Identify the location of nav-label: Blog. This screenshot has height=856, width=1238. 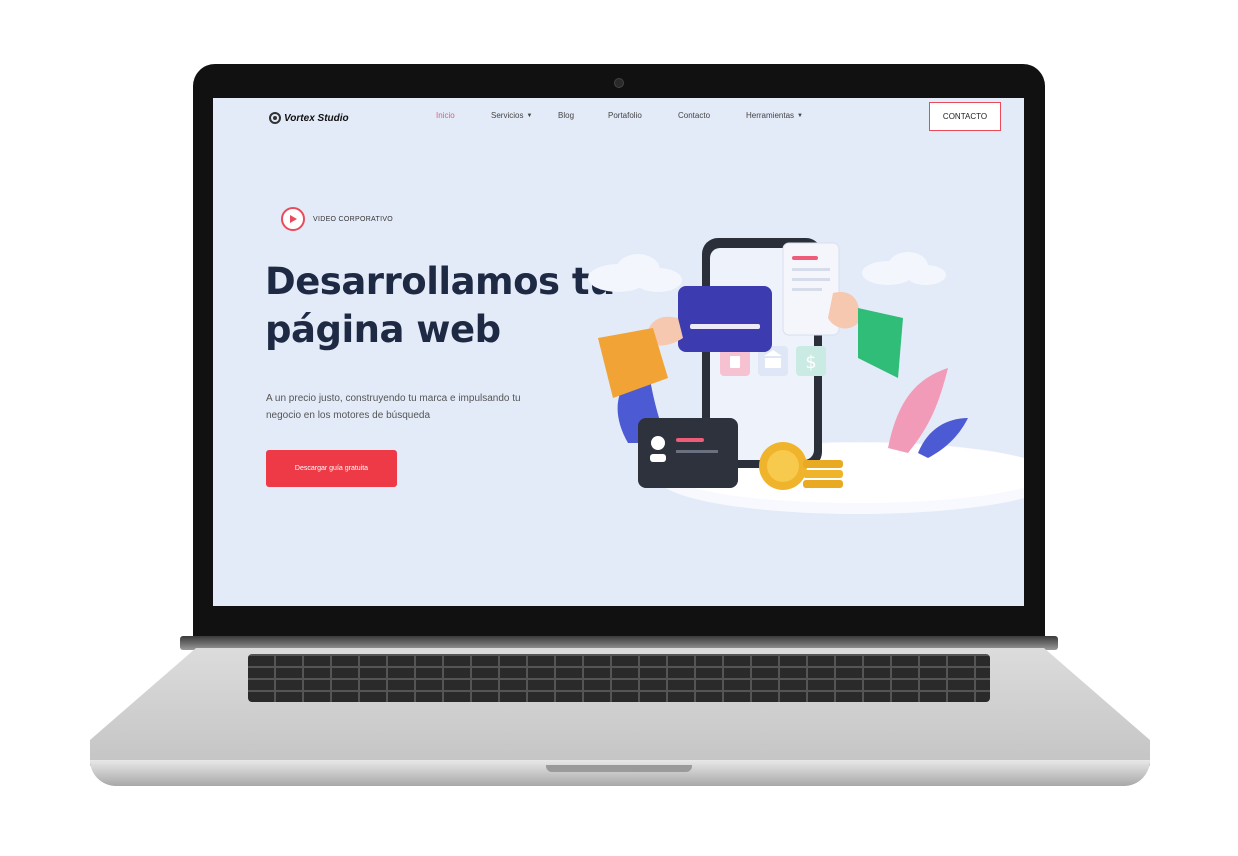
(566, 115).